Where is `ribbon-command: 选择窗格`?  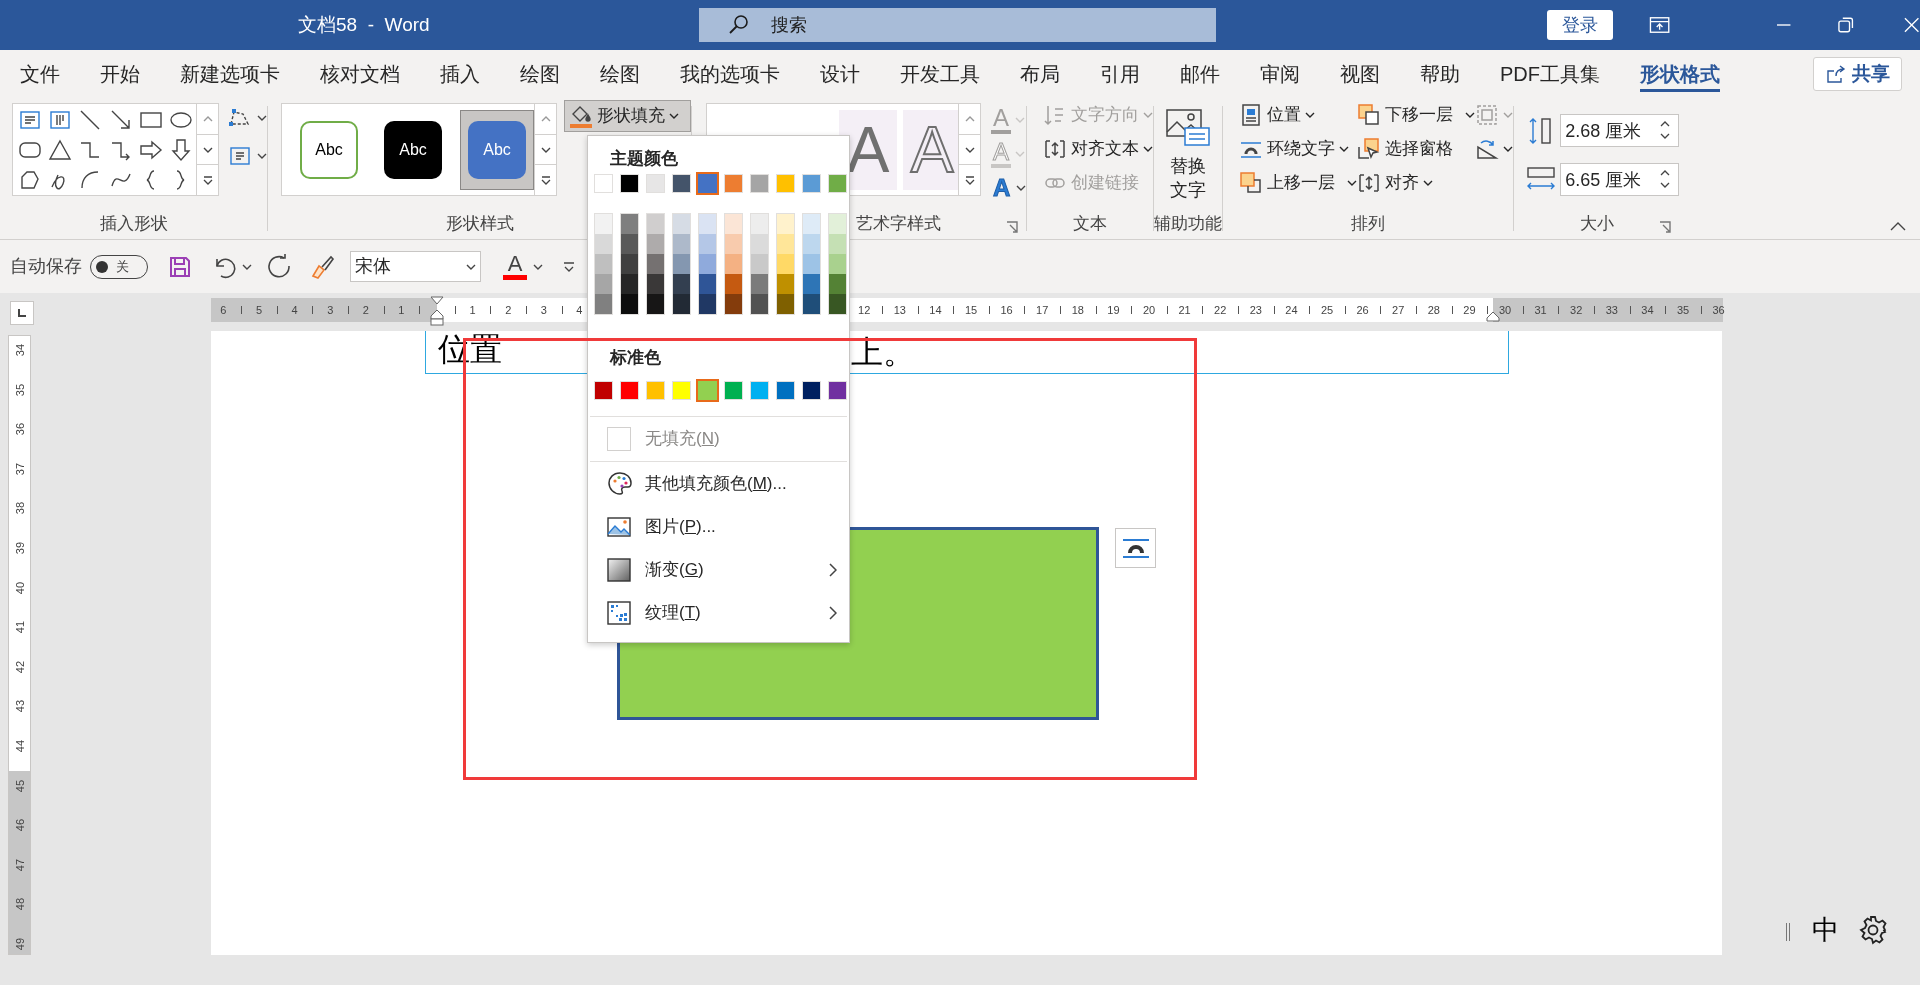
ribbon-command: 选择窗格 is located at coordinates (1416, 149).